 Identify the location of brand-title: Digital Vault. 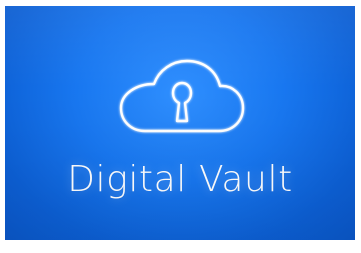
(180, 179).